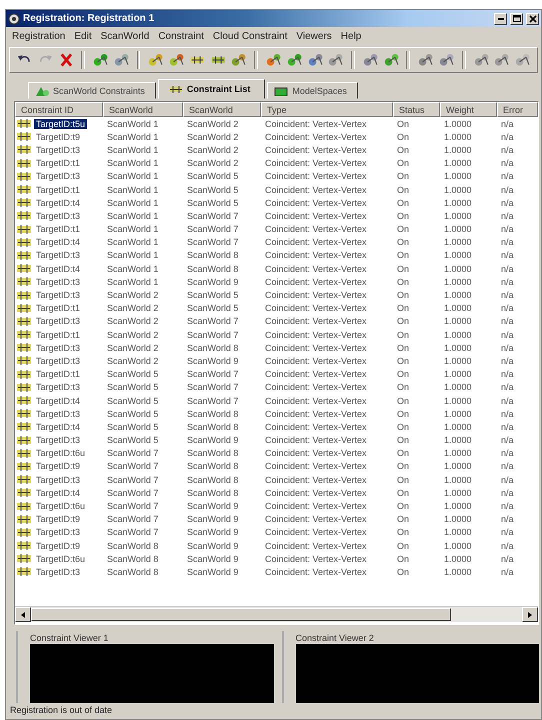 This screenshot has width=542, height=720. Describe the element at coordinates (530, 614) in the screenshot. I see `right-arrow-icon` at that location.